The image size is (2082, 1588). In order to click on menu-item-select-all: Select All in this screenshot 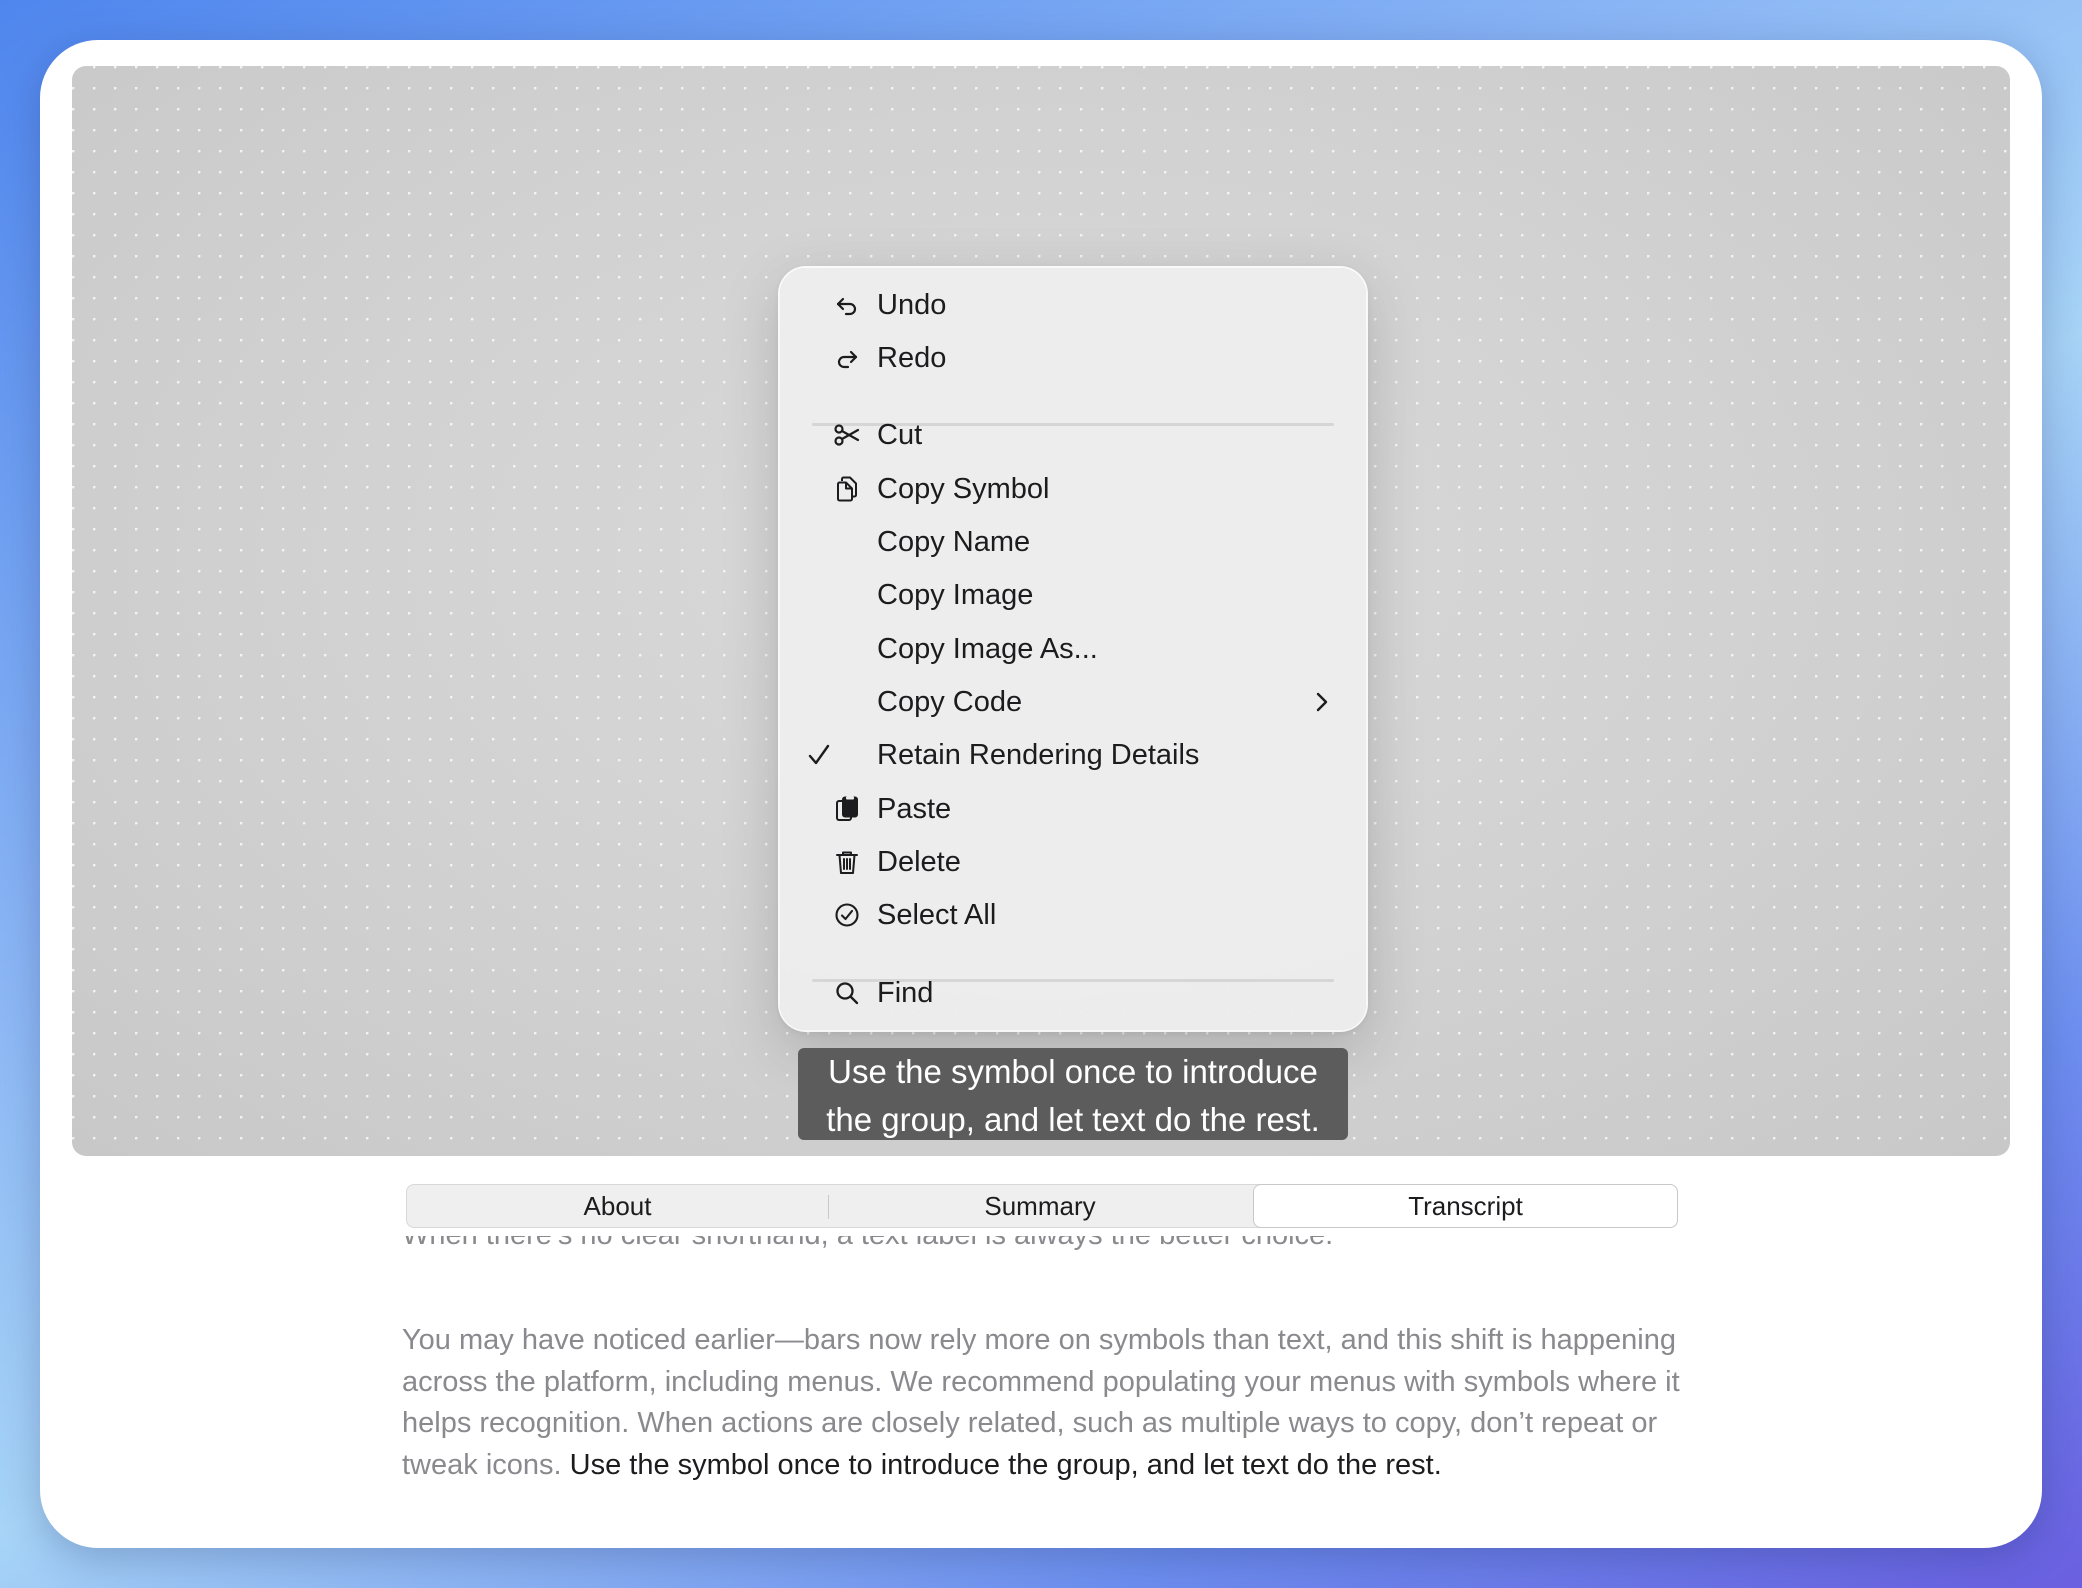, I will do `click(1073, 915)`.